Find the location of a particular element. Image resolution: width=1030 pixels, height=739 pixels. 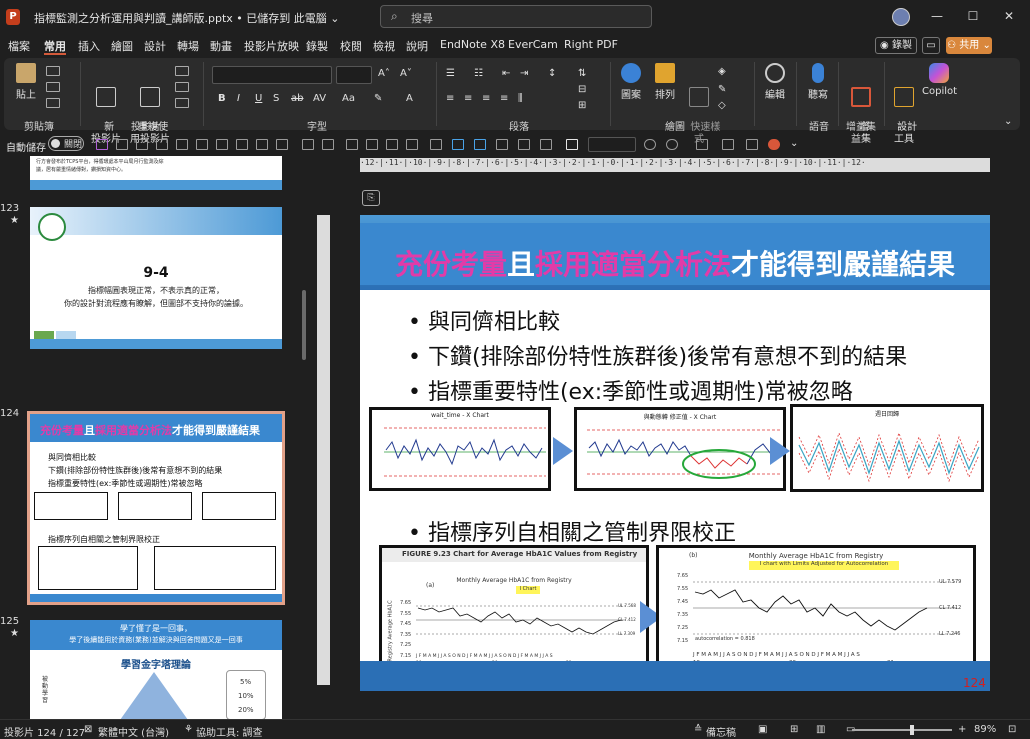

rotate-icon is located at coordinates (262, 144).